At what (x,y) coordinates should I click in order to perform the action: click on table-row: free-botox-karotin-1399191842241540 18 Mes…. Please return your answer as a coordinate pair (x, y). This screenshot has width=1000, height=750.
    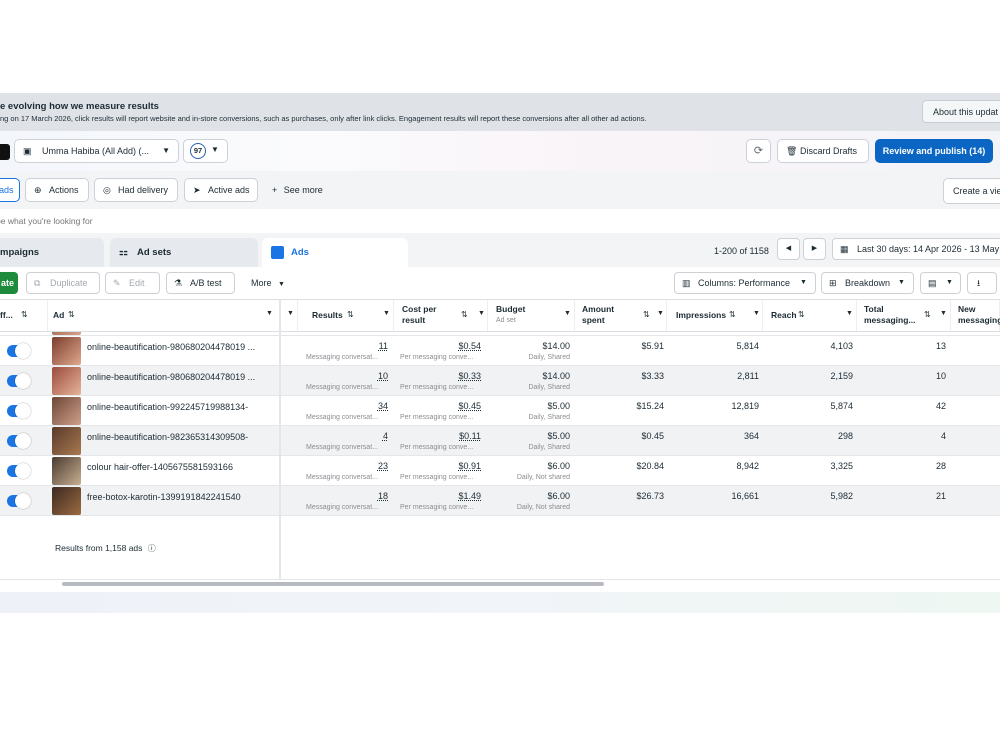
    Looking at the image, I should click on (500, 501).